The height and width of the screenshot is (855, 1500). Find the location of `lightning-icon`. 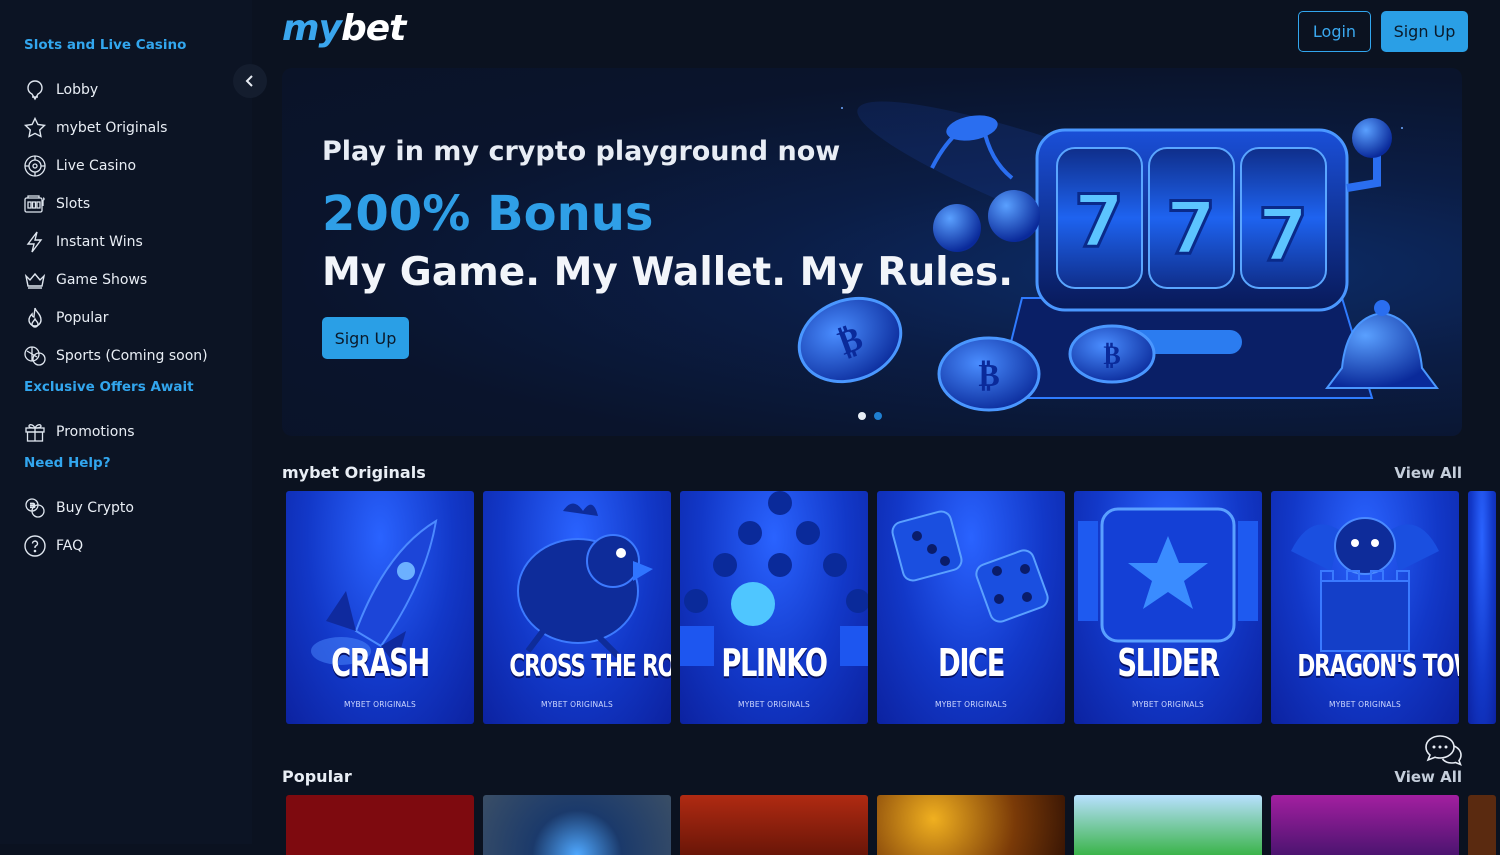

lightning-icon is located at coordinates (35, 242).